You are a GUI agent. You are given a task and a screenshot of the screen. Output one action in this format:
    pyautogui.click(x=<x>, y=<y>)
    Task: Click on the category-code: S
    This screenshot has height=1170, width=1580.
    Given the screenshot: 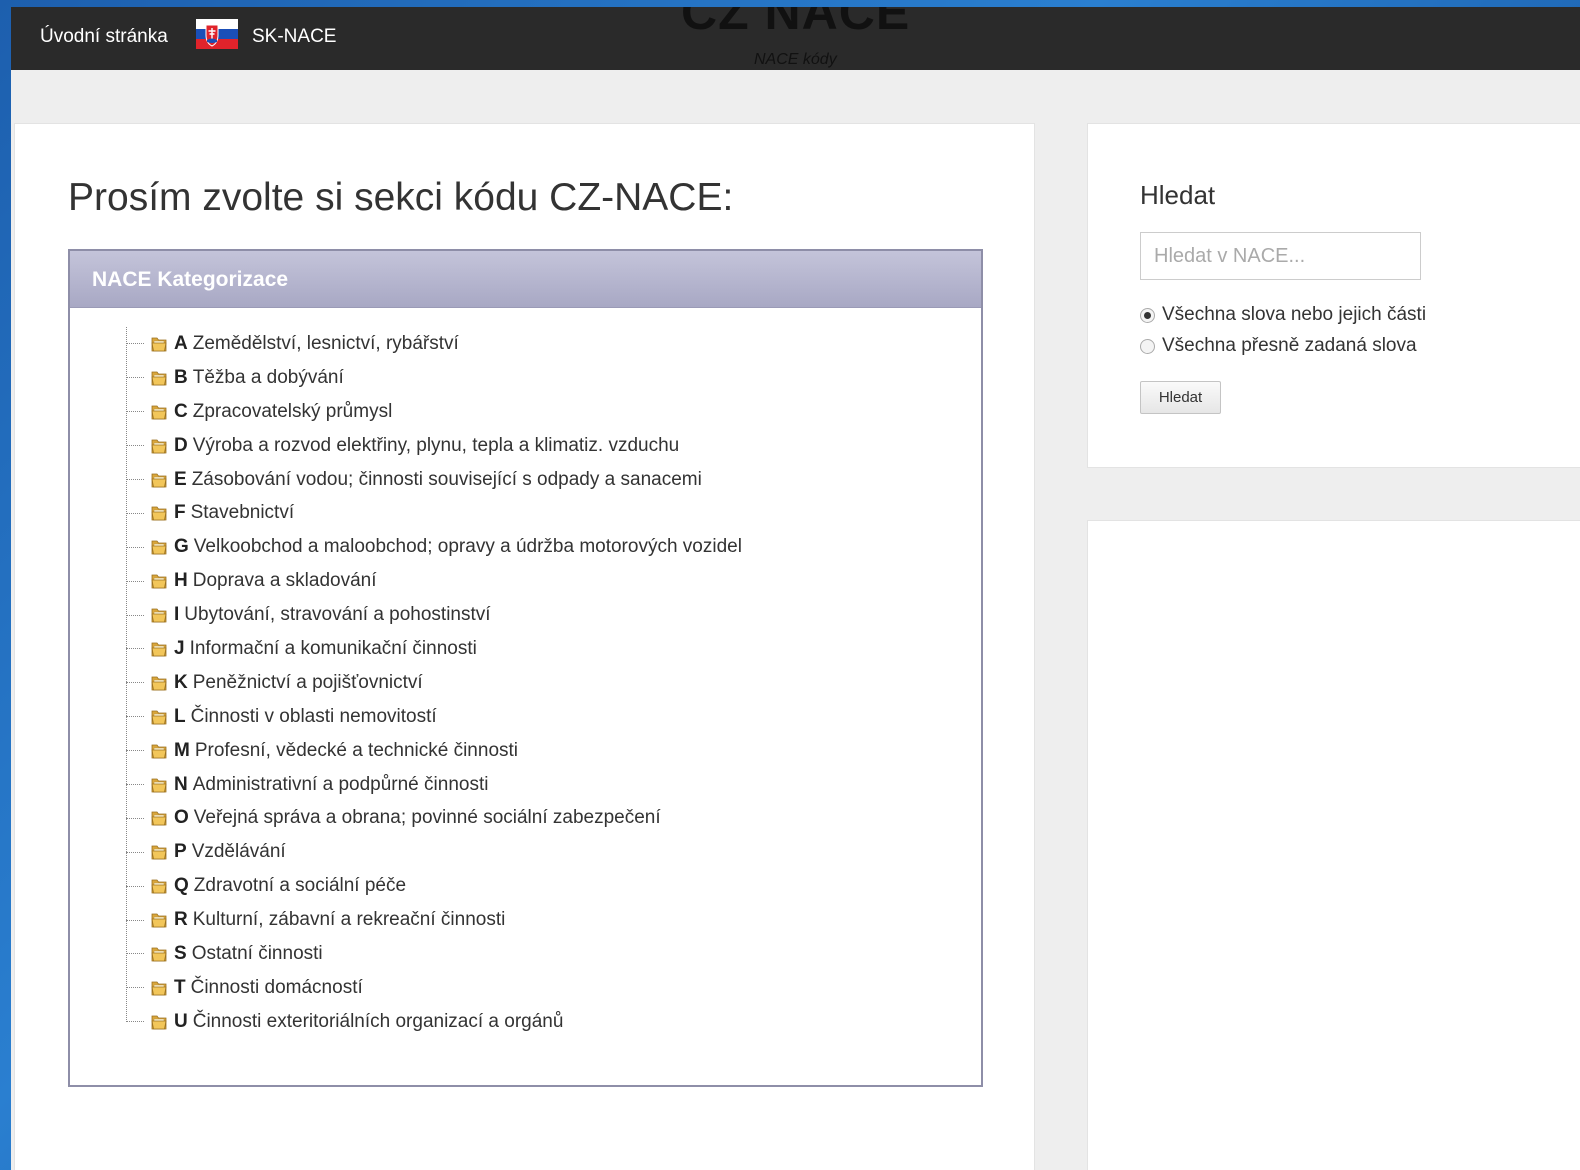 What is the action you would take?
    pyautogui.click(x=180, y=954)
    